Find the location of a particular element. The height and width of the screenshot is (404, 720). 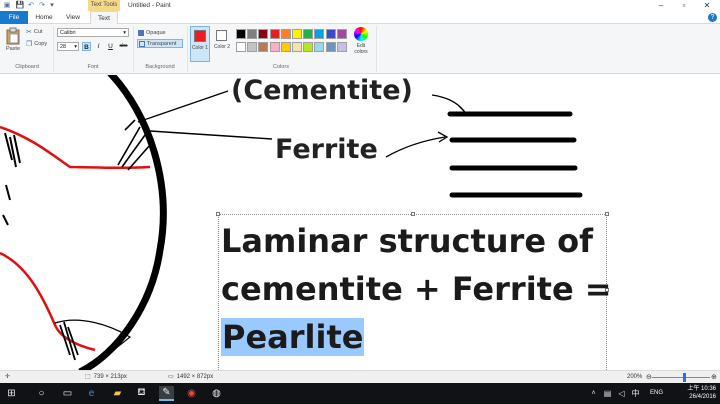

transparent-label: Transparent is located at coordinates (162, 43).